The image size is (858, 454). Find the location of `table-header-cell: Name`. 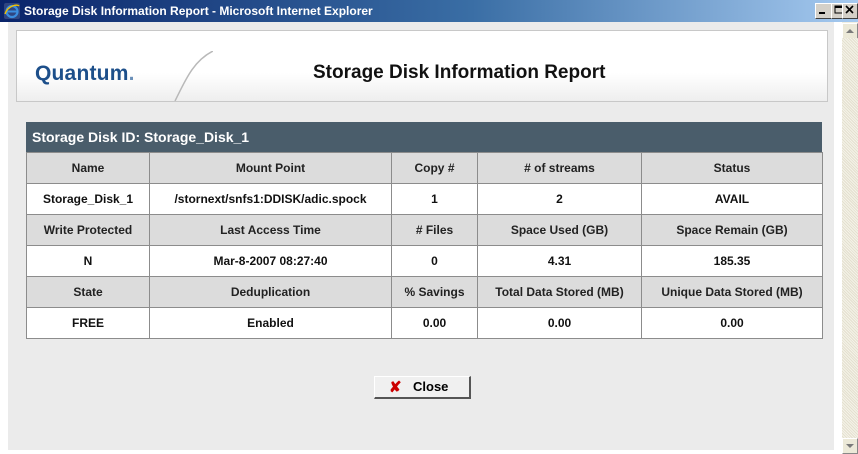

table-header-cell: Name is located at coordinates (88, 168).